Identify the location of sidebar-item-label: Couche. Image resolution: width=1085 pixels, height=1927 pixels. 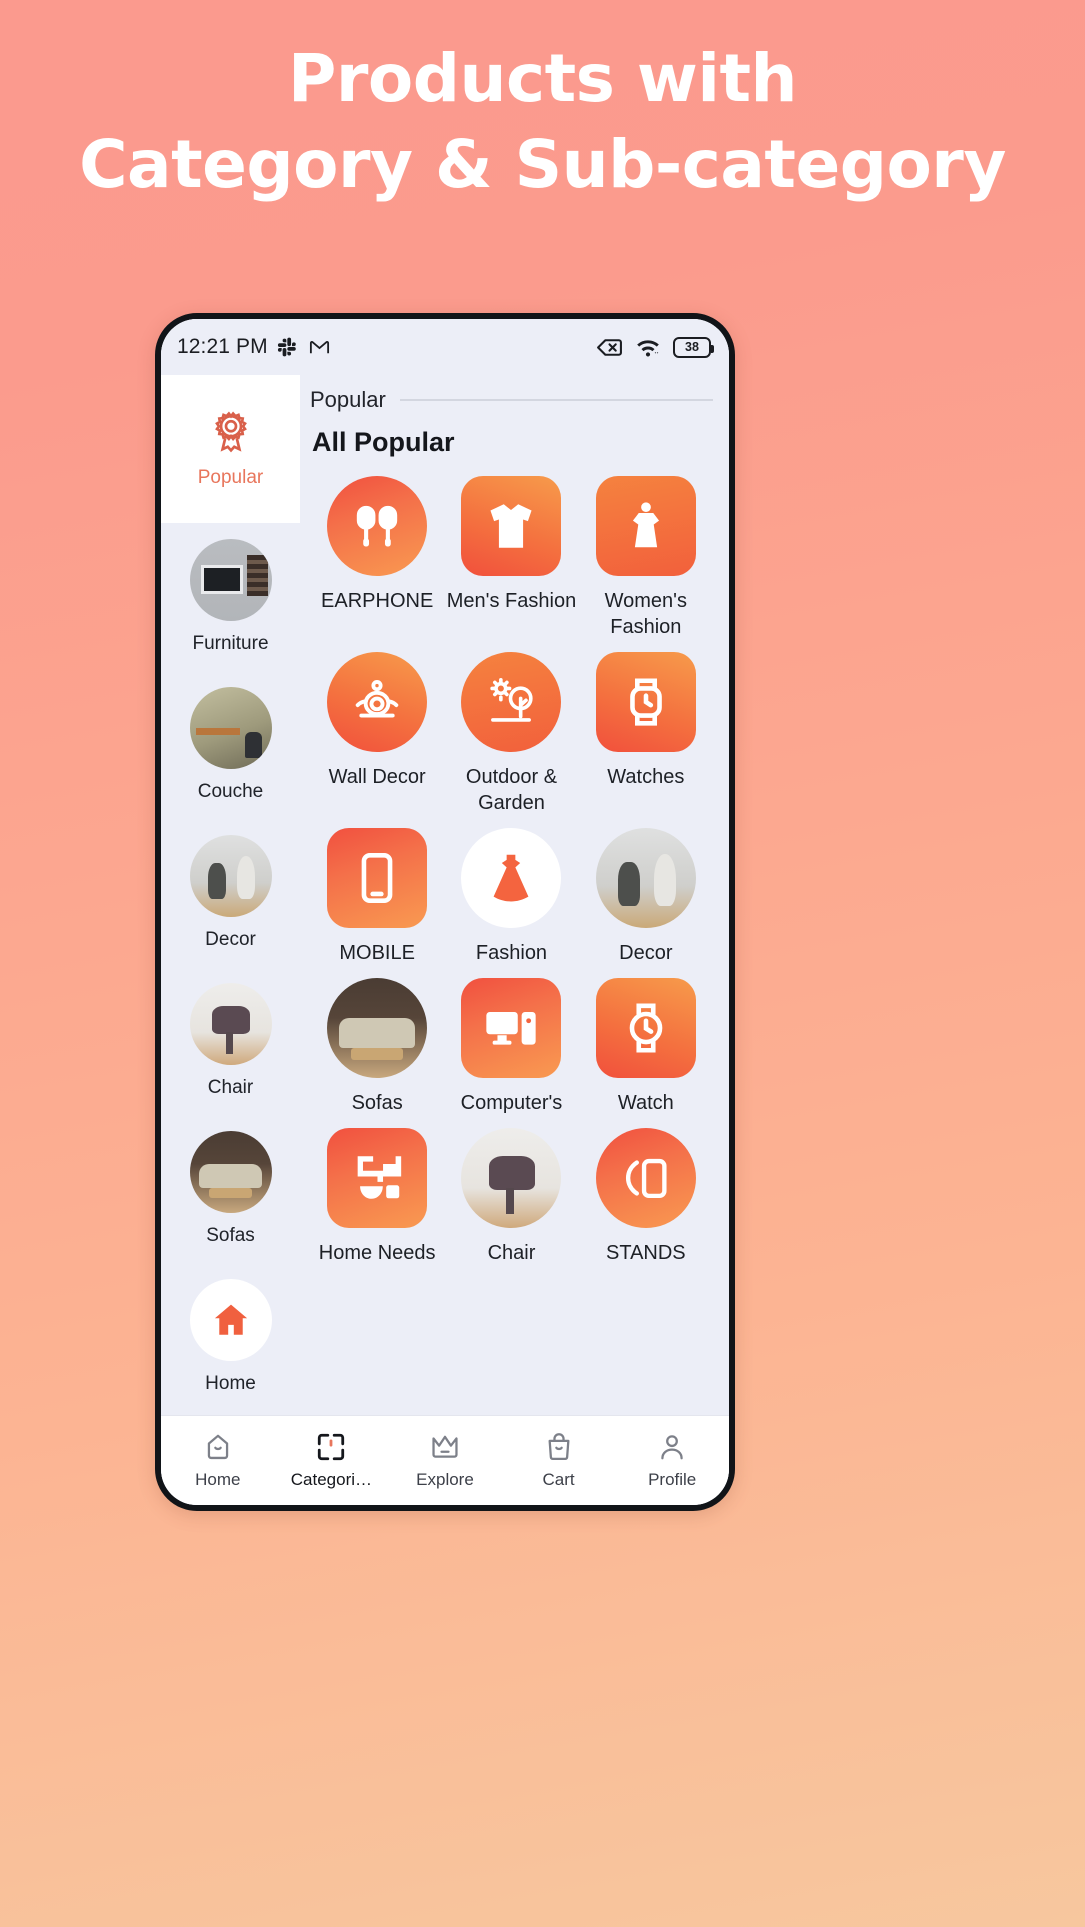
(230, 791).